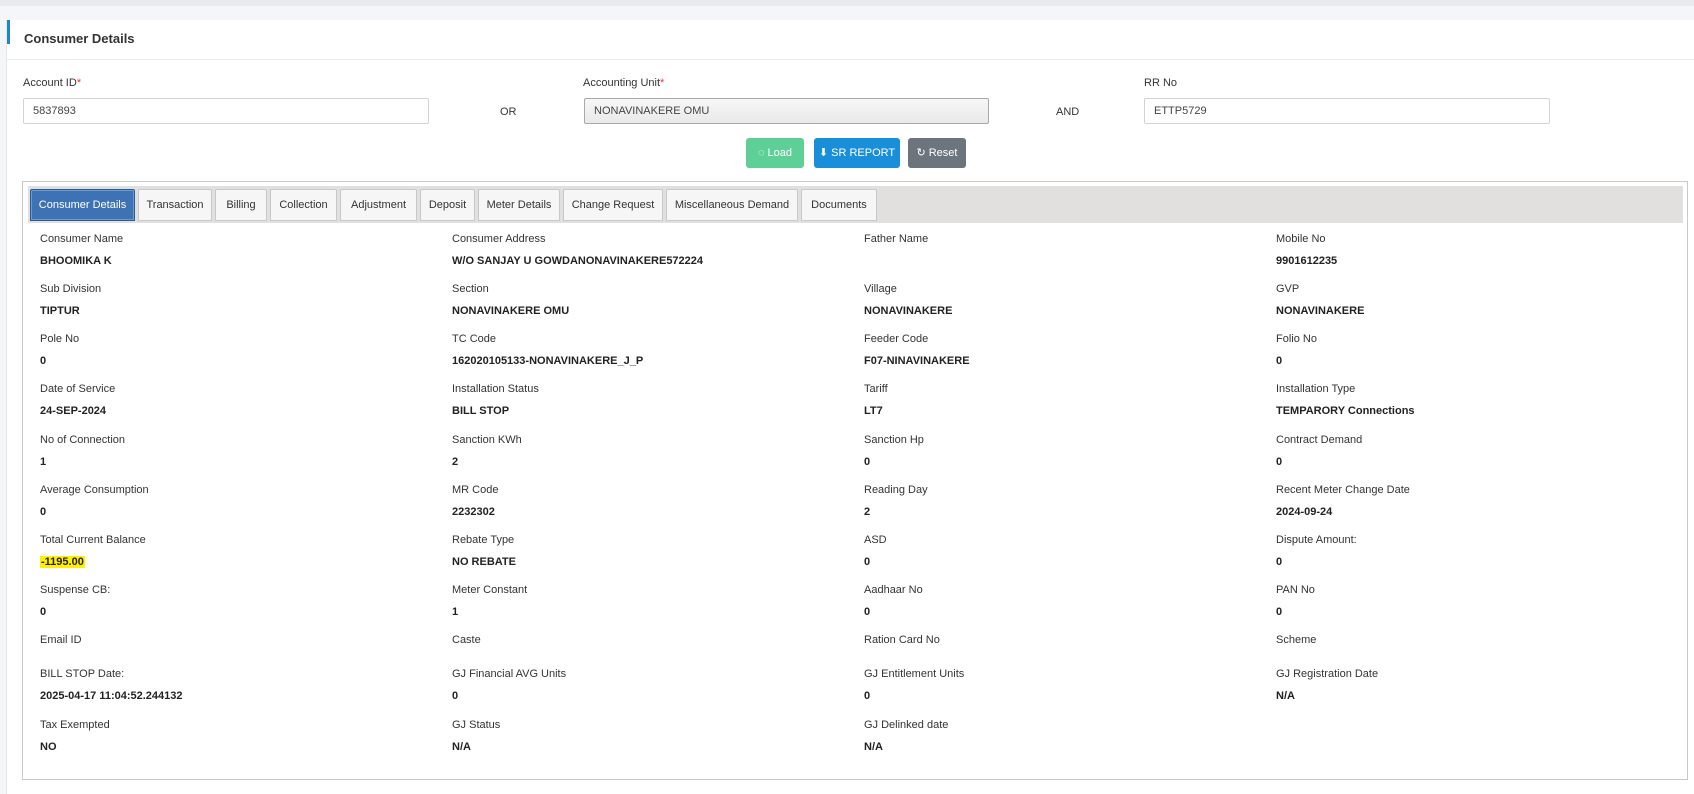  What do you see at coordinates (1161, 83) in the screenshot?
I see `rr-no-label: RR No` at bounding box center [1161, 83].